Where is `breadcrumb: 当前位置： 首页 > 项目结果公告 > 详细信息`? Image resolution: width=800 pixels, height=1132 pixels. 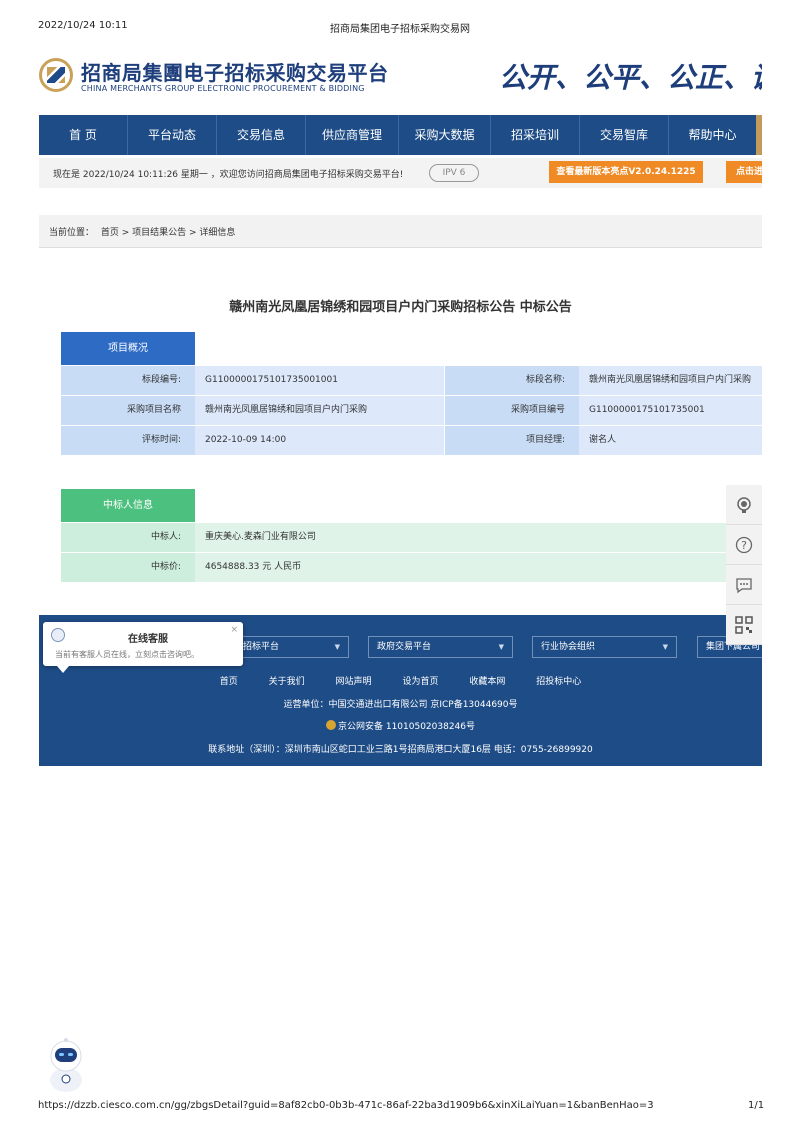
breadcrumb: 当前位置： 首页 > 项目结果公告 > 详细信息 is located at coordinates (144, 231).